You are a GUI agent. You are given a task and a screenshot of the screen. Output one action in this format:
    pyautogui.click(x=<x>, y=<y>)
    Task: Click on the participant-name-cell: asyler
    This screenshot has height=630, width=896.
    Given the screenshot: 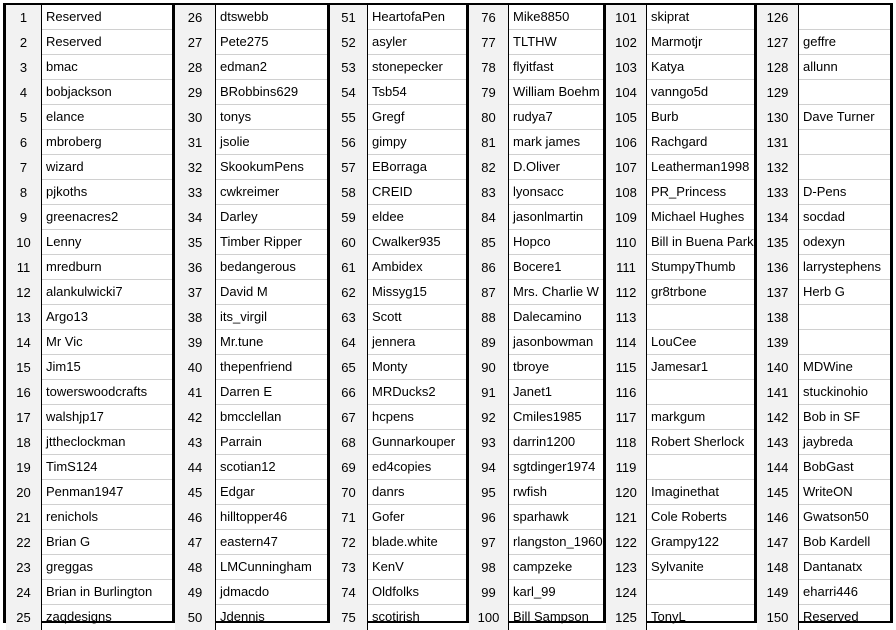 What is the action you would take?
    pyautogui.click(x=417, y=42)
    